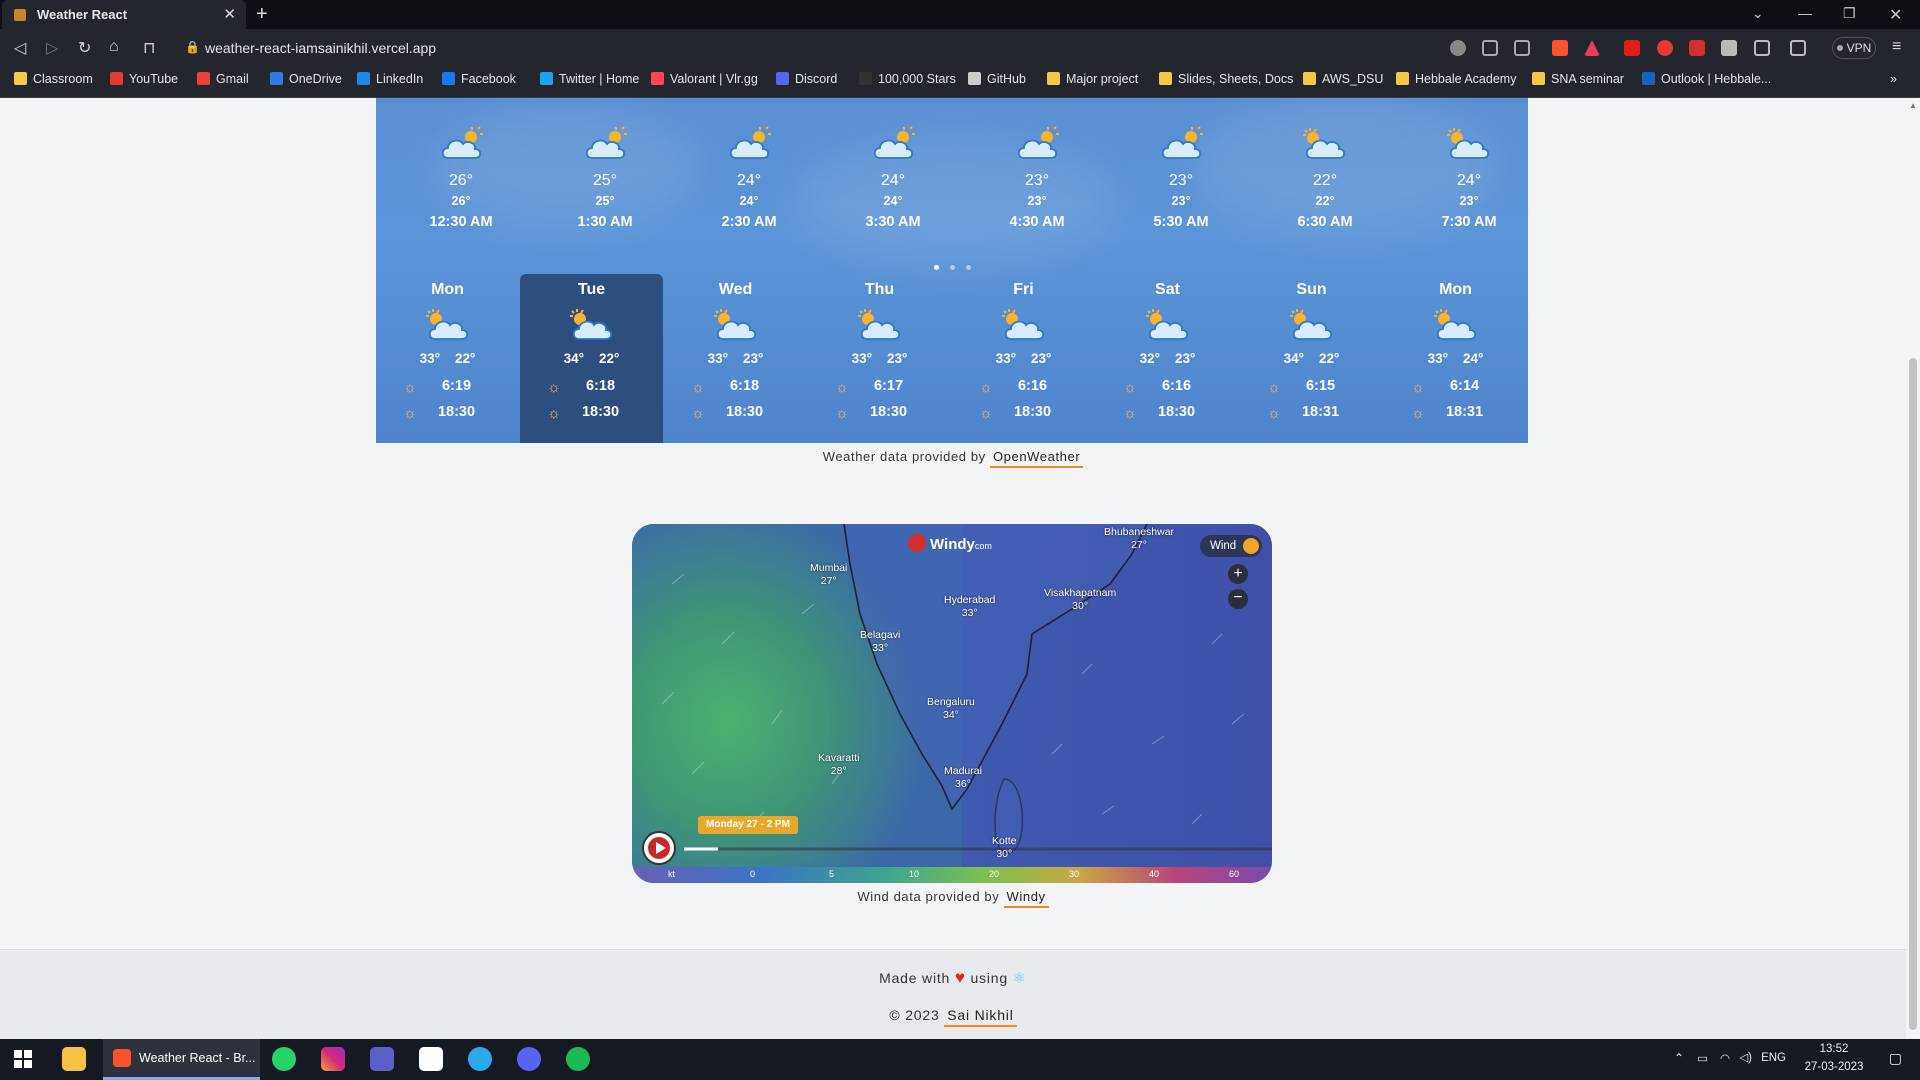 This screenshot has width=1920, height=1080. Describe the element at coordinates (284, 1059) in the screenshot. I see `whatsapp-icon` at that location.